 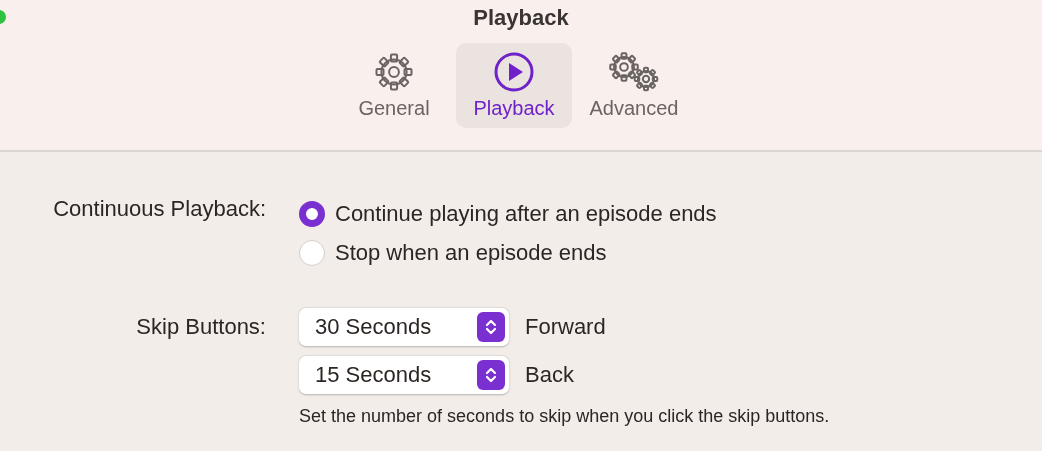 What do you see at coordinates (471, 252) in the screenshot?
I see `radio-label: Stop when an episode ends` at bounding box center [471, 252].